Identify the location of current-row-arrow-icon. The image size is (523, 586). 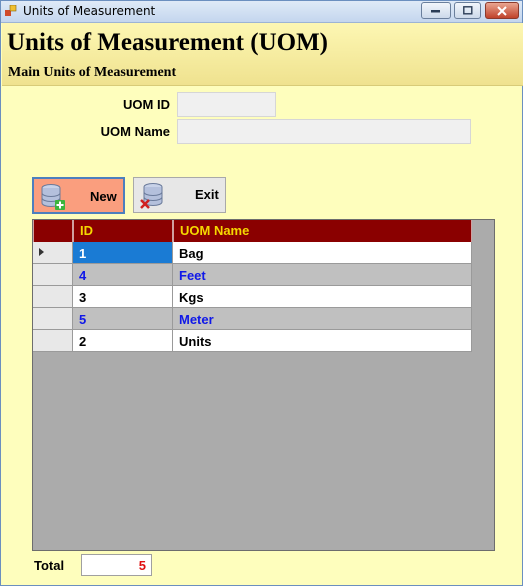
(41, 252).